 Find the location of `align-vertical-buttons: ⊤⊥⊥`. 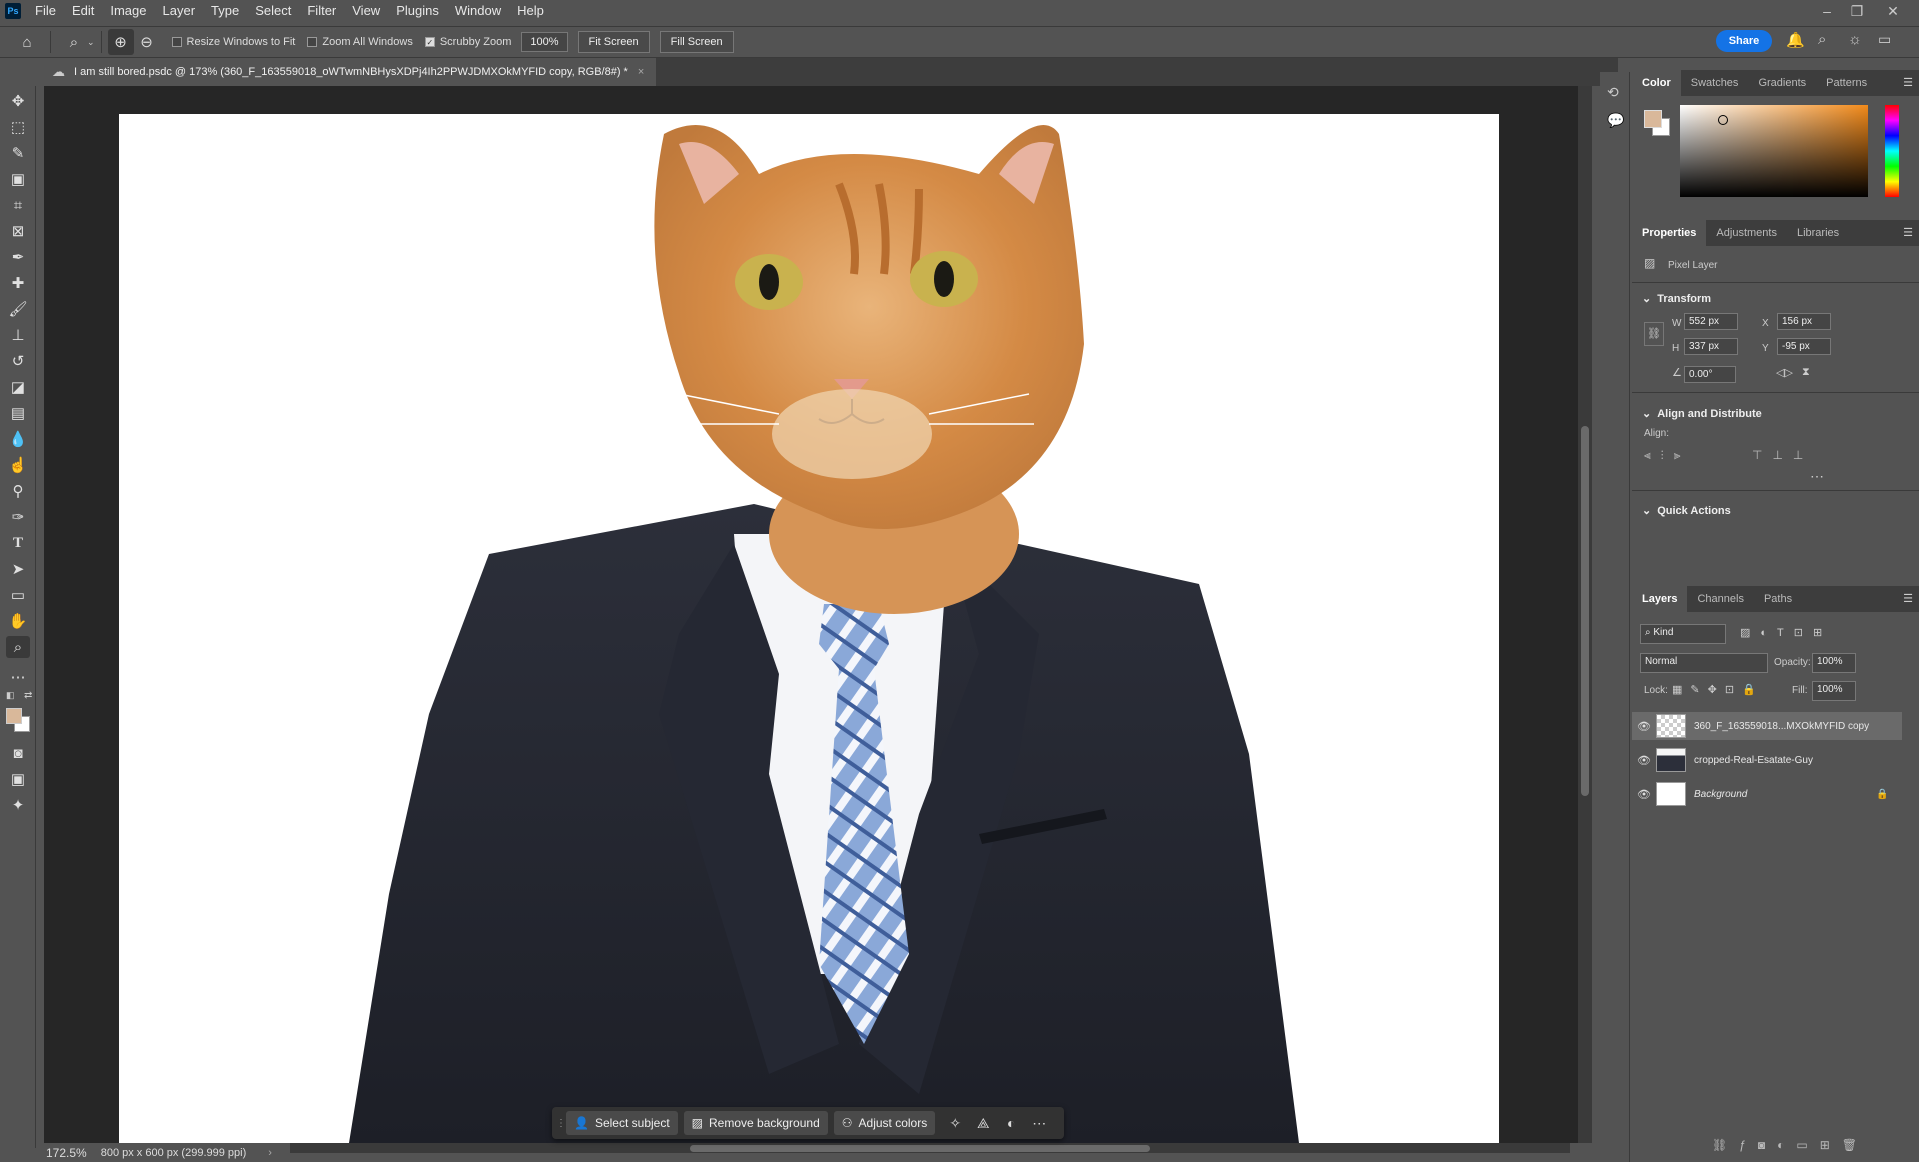

align-vertical-buttons: ⊤⊥⊥ is located at coordinates (1782, 455).